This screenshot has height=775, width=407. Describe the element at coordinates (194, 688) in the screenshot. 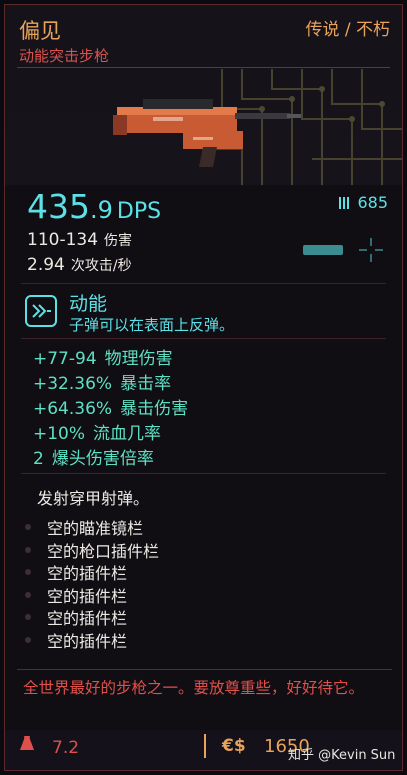

I see `flavor-text: 全世界最好的步枪之一。要放尊重些，好好待它。` at that location.